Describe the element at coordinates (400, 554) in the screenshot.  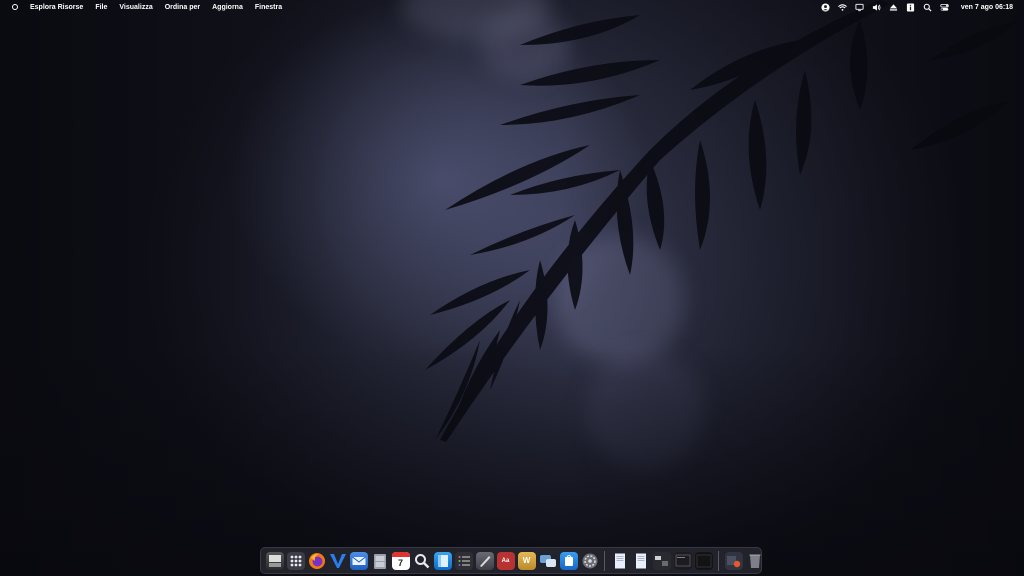
I see `calendar-header` at that location.